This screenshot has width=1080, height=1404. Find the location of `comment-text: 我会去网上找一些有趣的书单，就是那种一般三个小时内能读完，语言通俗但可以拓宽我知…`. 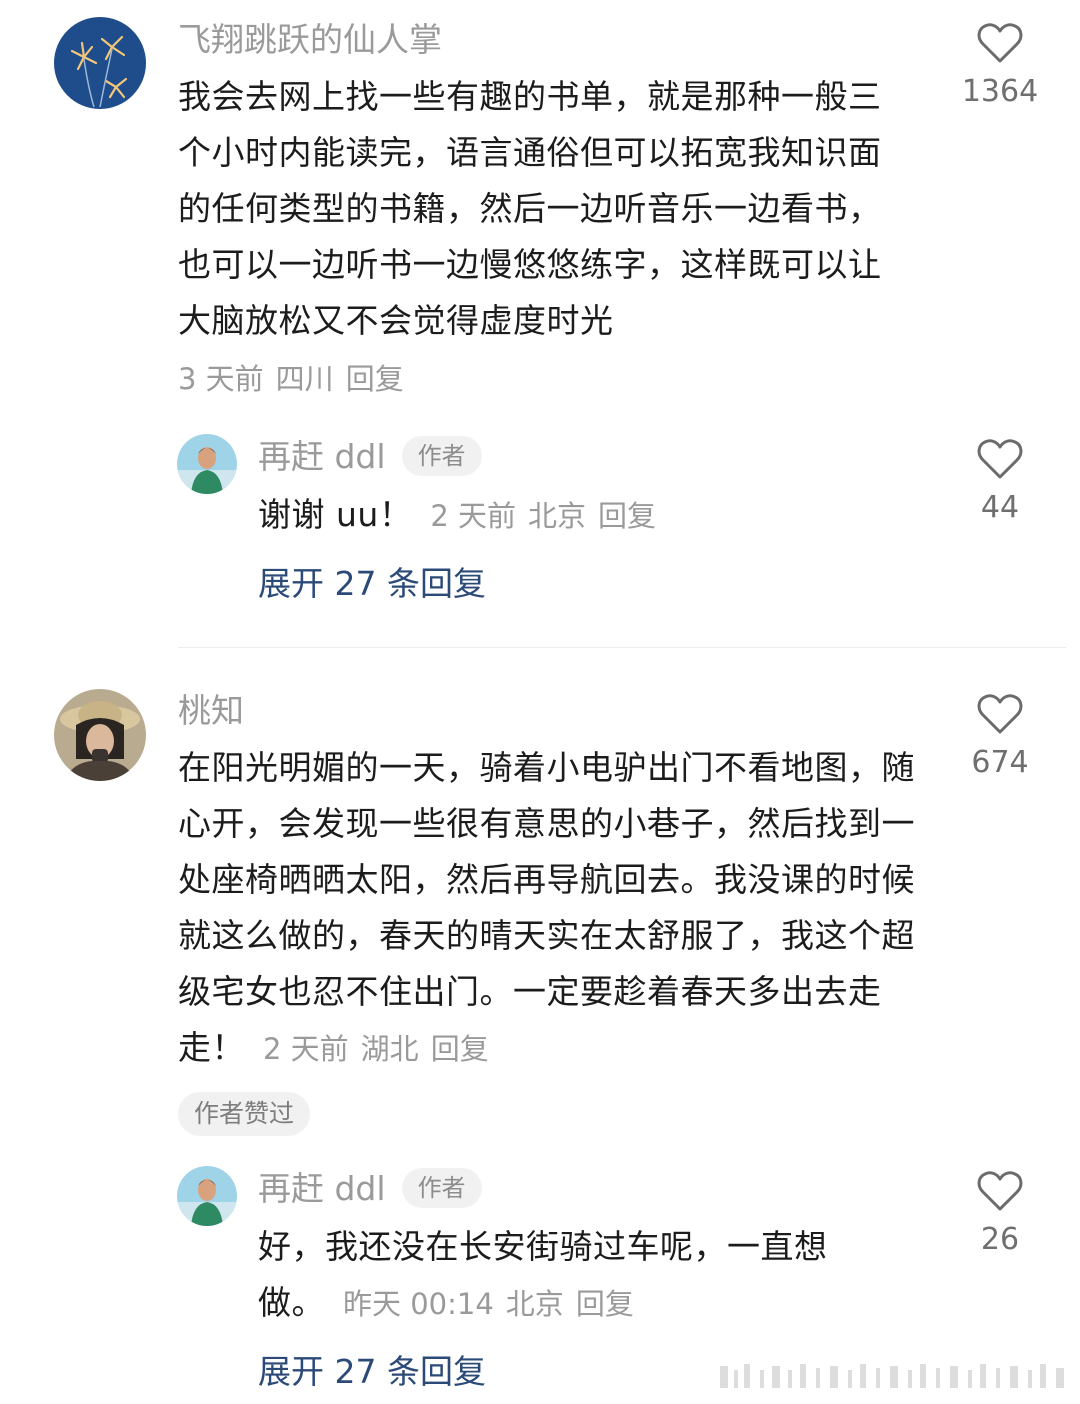

comment-text: 我会去网上找一些有趣的书单，就是那种一般三个小时内能读完，语言通俗但可以拓宽我知… is located at coordinates (543, 209).